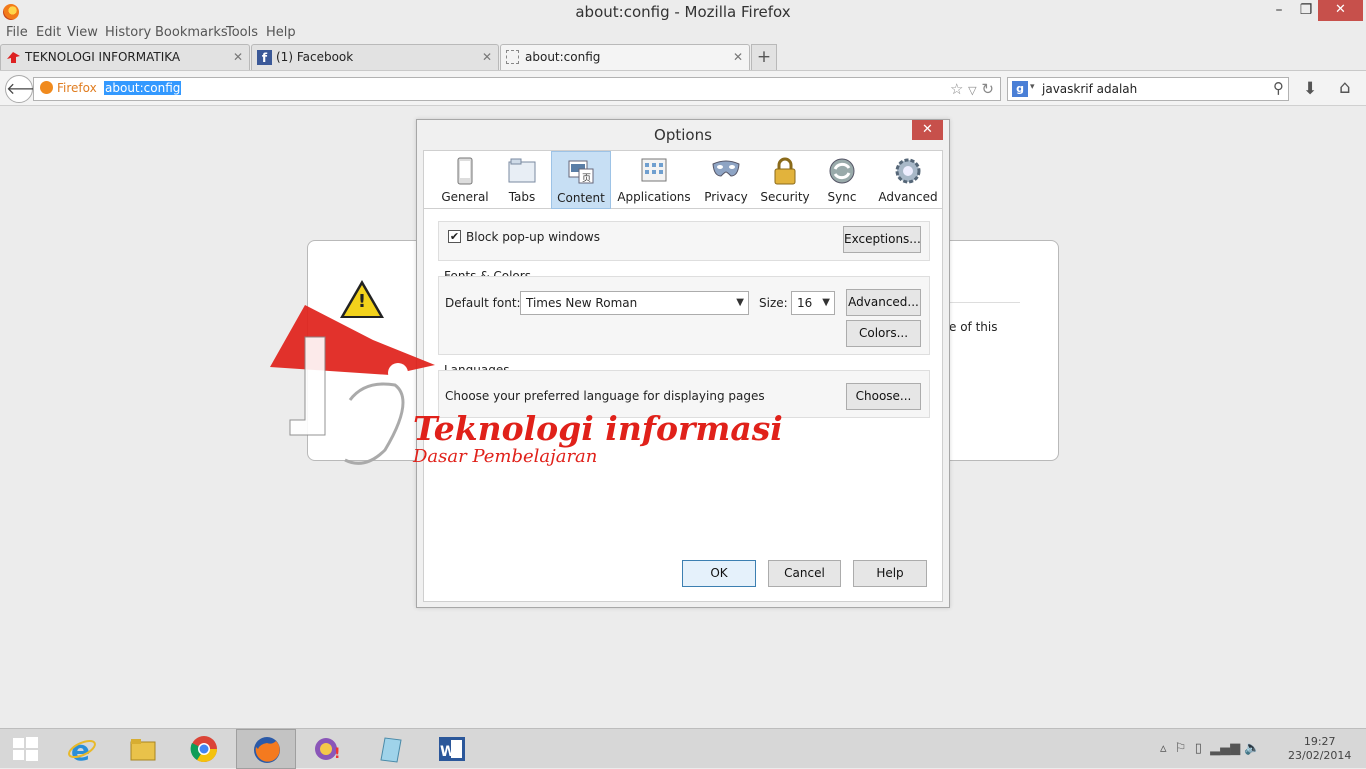 The width and height of the screenshot is (1366, 769). What do you see at coordinates (375, 57) in the screenshot?
I see `tab-facebook: f (1) Facebook ✕` at bounding box center [375, 57].